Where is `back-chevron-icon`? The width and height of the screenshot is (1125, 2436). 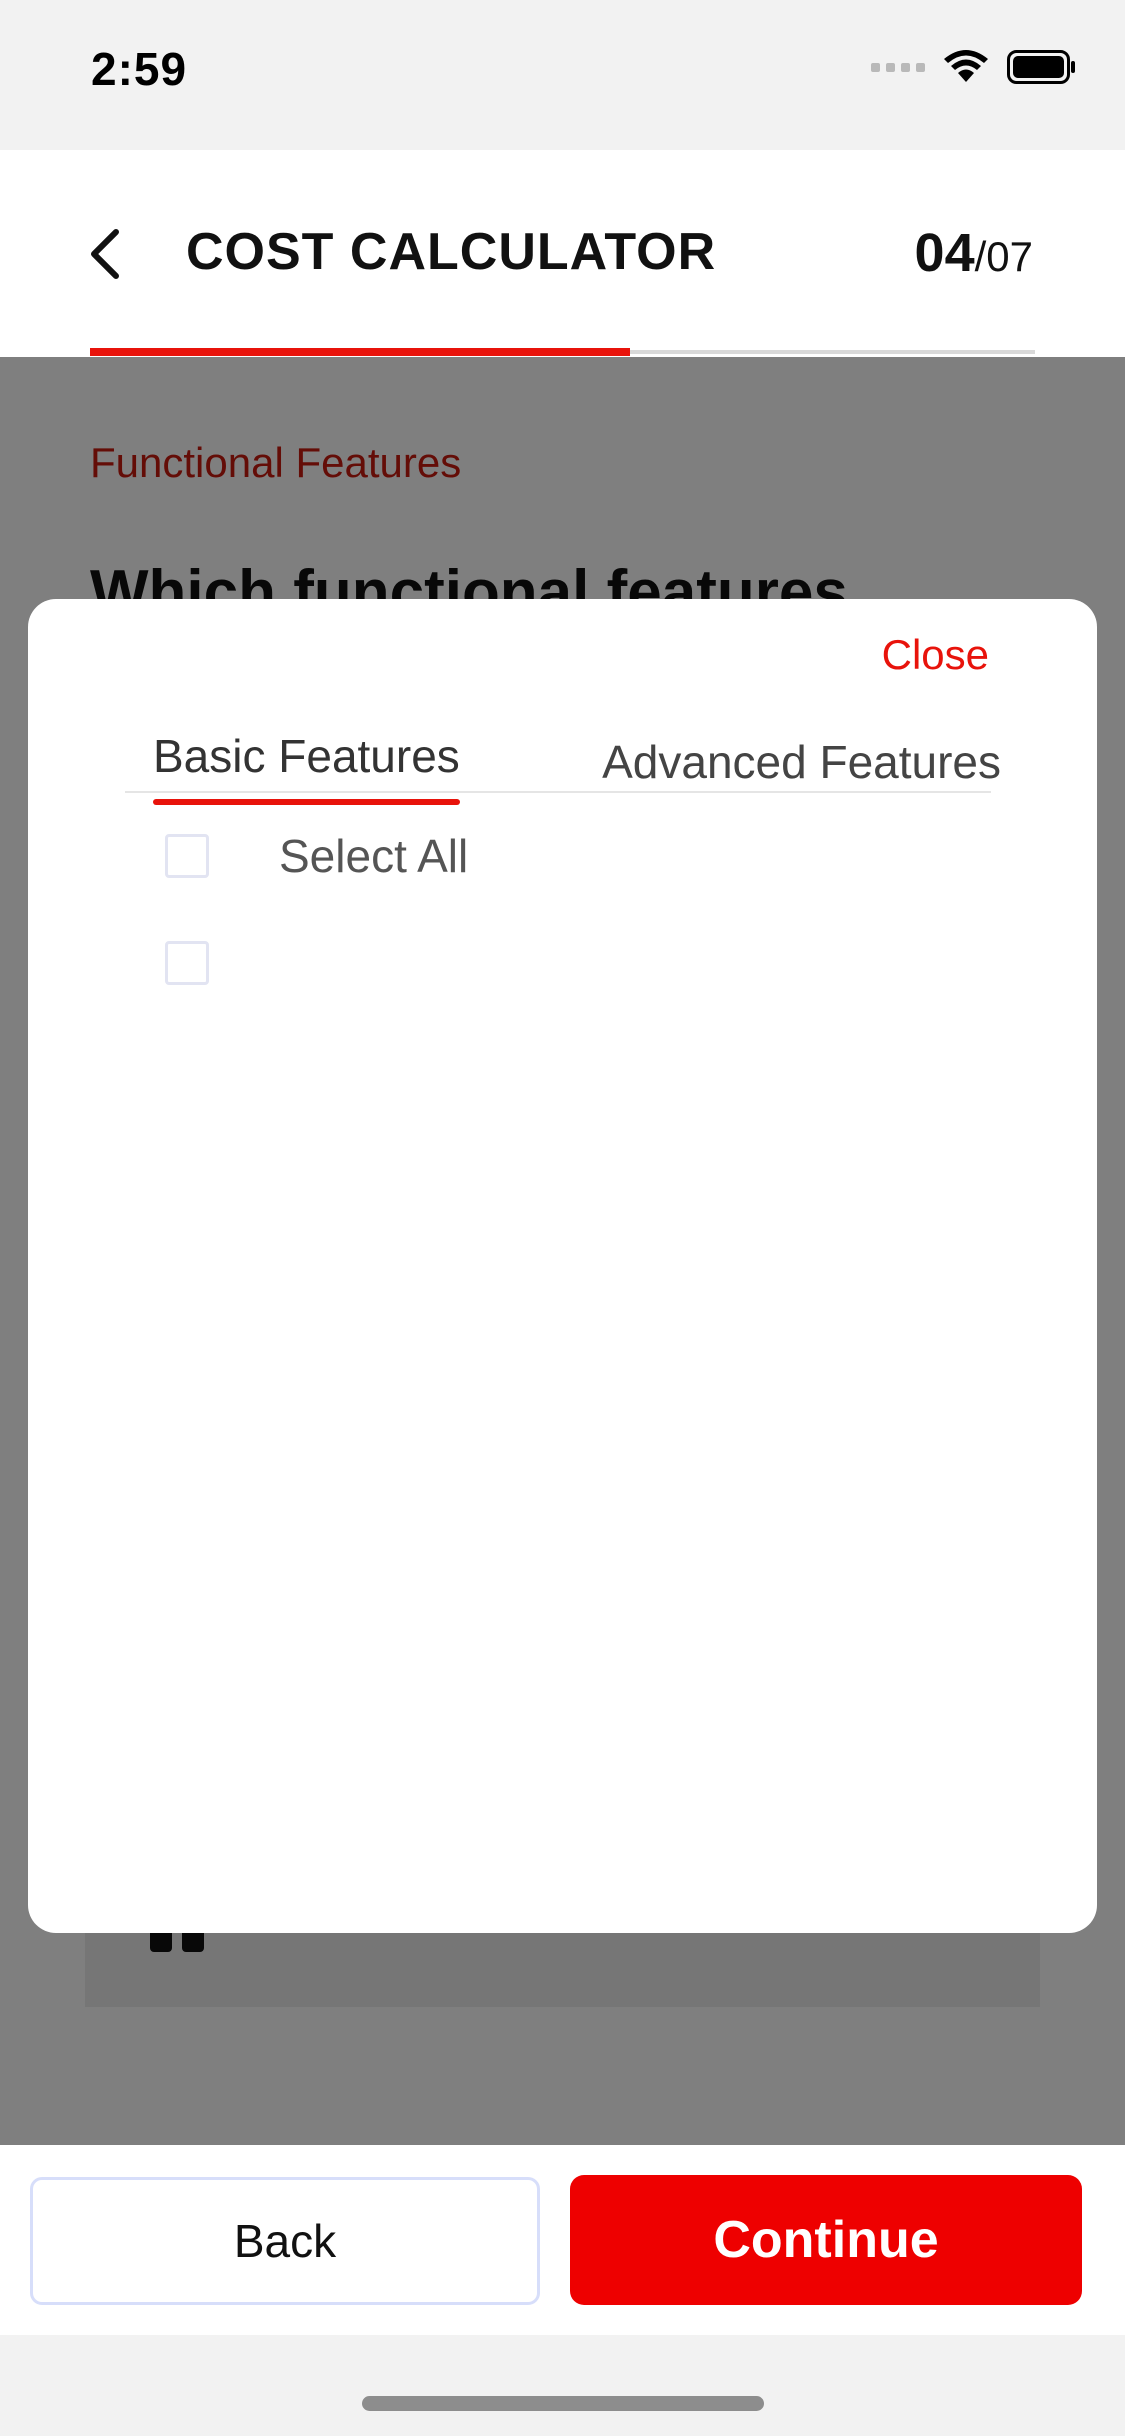
back-chevron-icon is located at coordinates (104, 254).